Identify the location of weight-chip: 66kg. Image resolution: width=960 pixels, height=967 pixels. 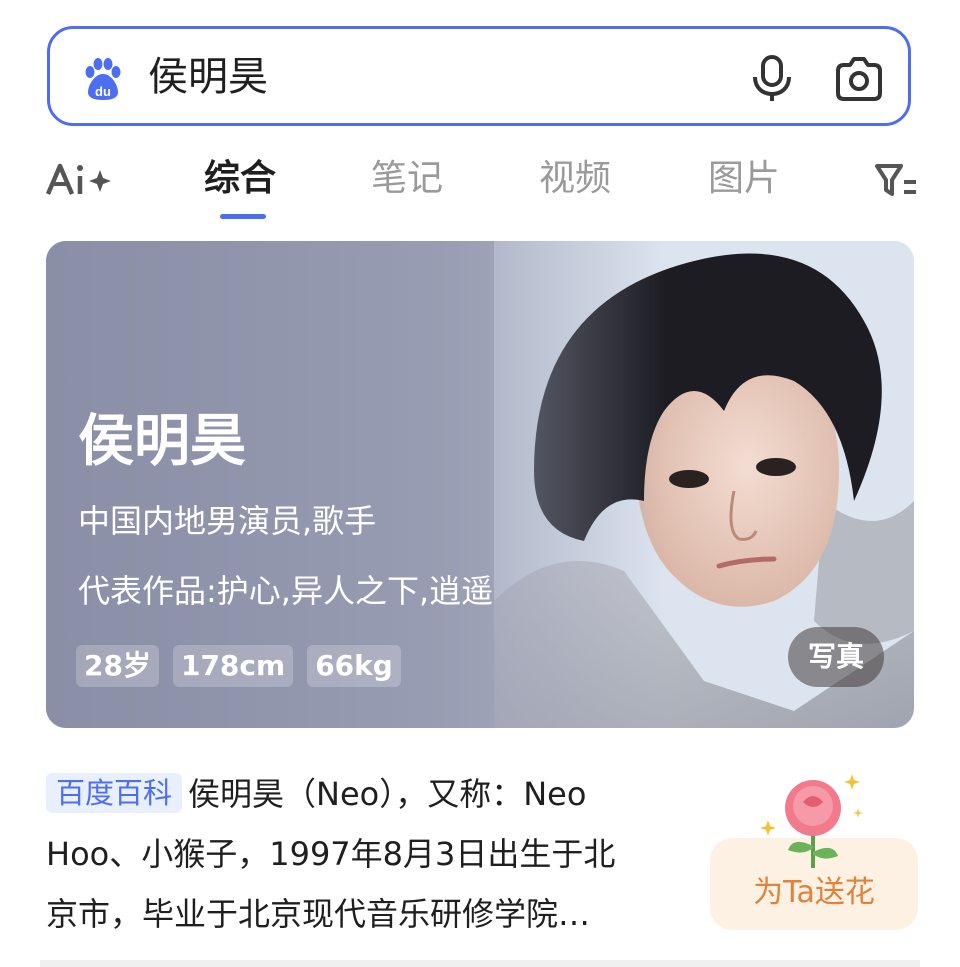
(354, 666).